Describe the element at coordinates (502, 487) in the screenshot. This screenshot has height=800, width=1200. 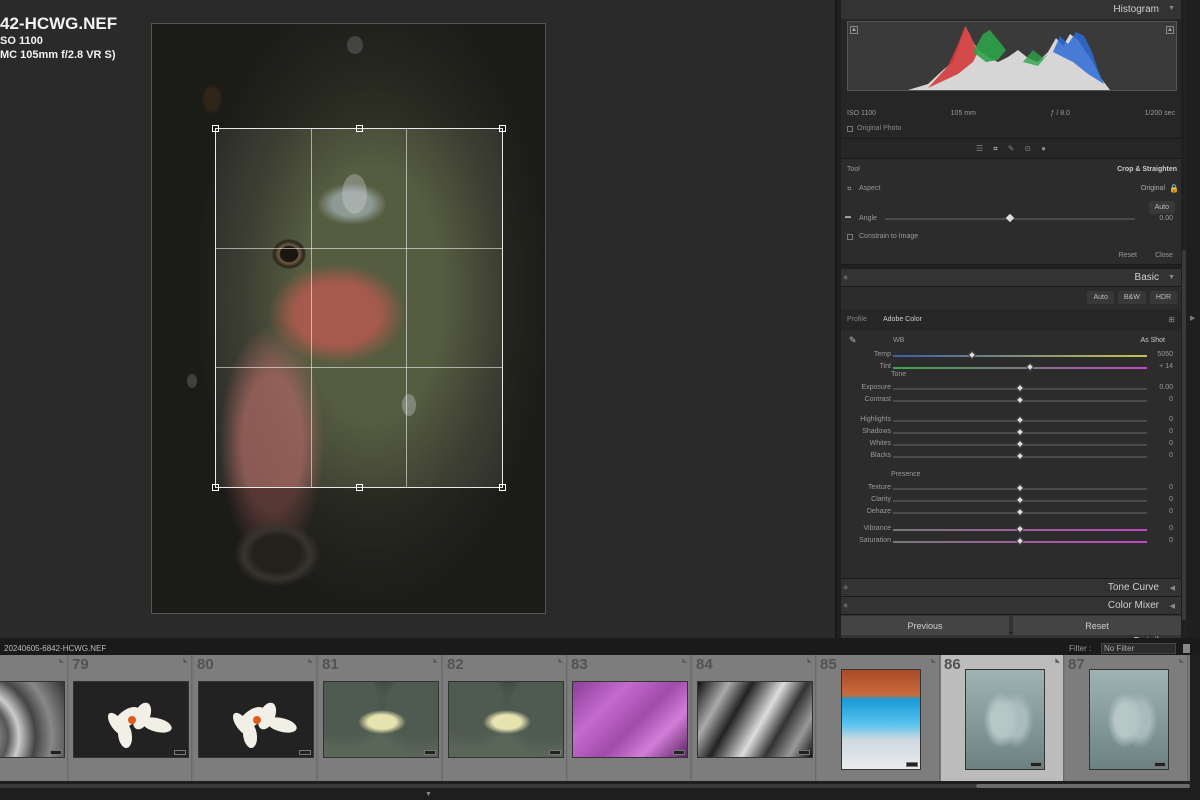
I see `crop-handle-bottom-right` at that location.